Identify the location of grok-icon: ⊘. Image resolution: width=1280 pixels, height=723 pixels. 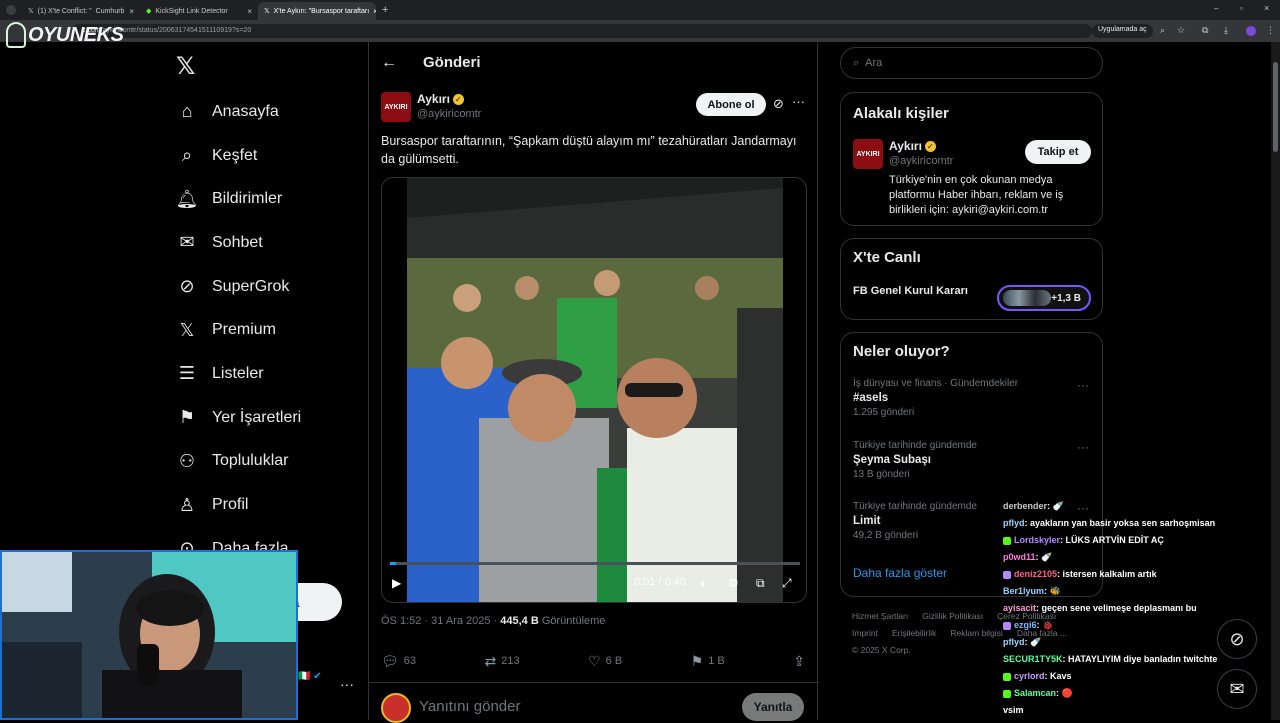
(778, 104).